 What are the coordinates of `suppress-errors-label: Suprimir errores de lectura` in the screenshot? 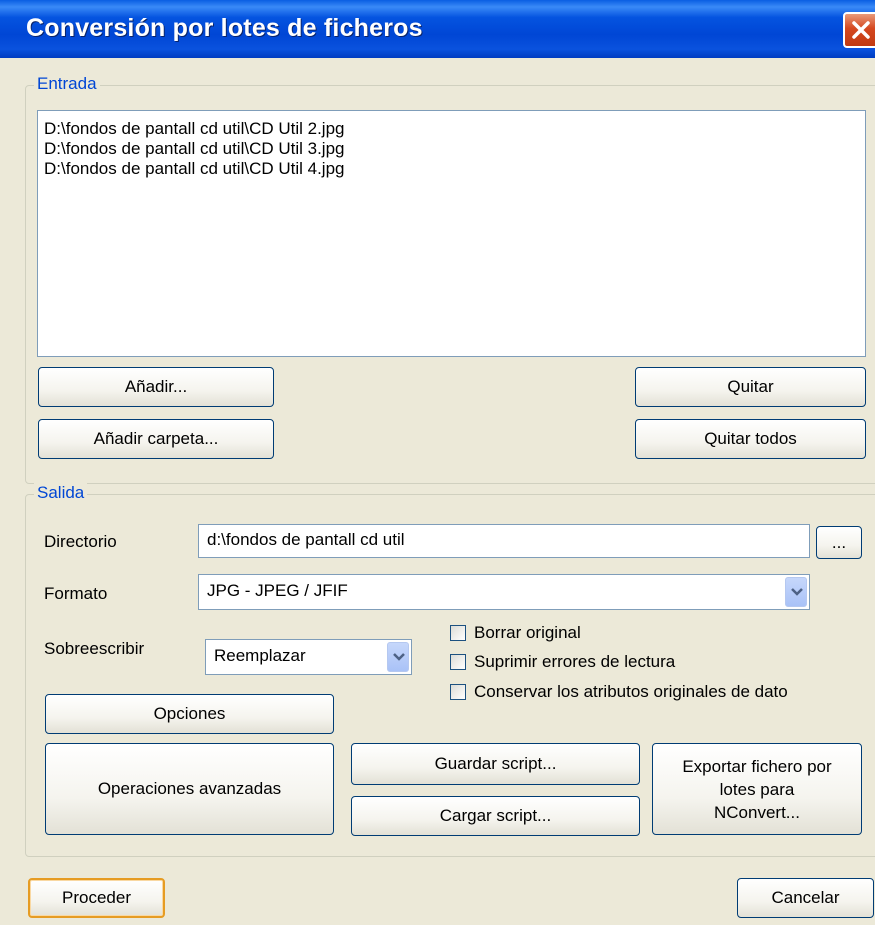 It's located at (574, 662).